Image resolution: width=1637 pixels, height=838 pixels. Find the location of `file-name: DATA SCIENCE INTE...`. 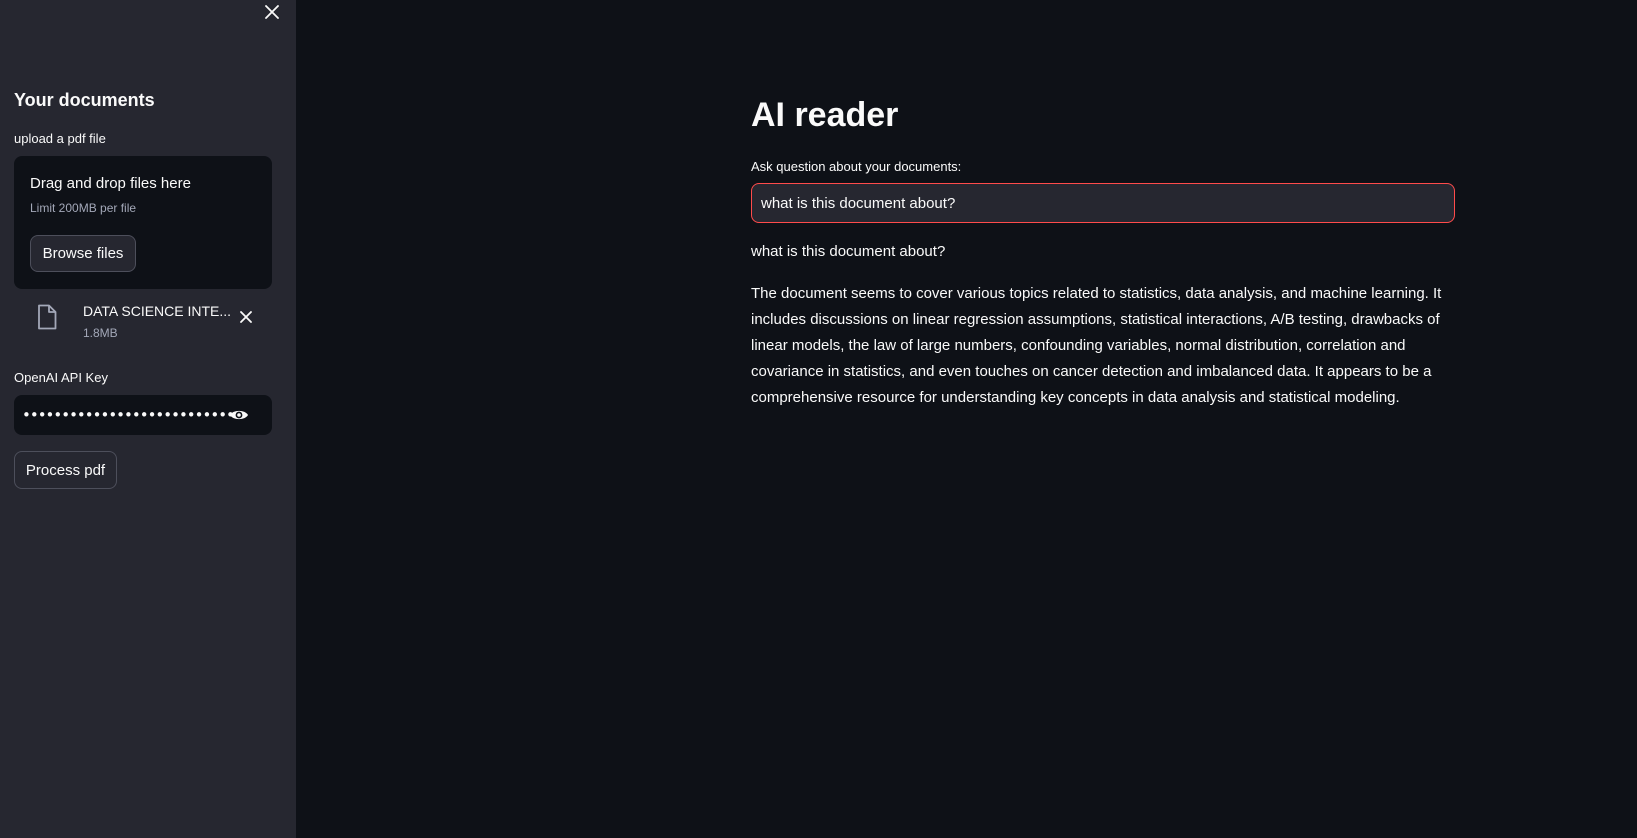

file-name: DATA SCIENCE INTE... is located at coordinates (157, 311).